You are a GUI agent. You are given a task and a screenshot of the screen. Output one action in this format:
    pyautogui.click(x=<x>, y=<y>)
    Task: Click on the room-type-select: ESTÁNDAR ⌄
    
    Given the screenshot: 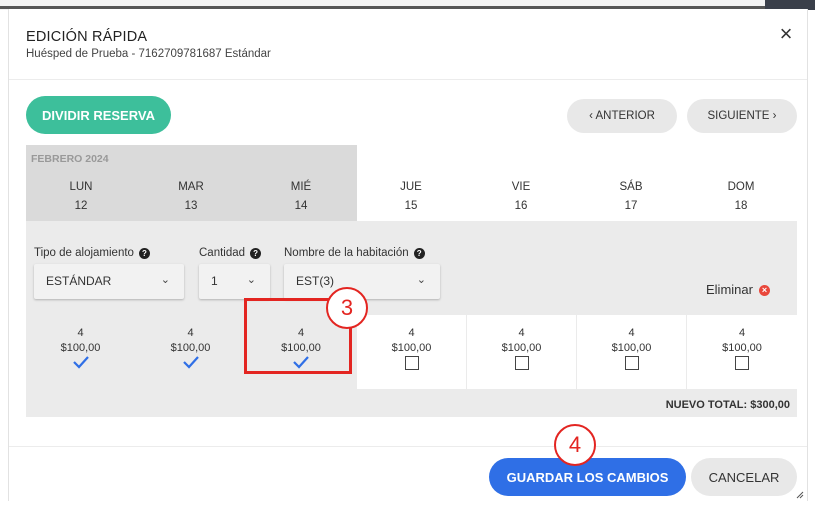 What is the action you would take?
    pyautogui.click(x=109, y=281)
    